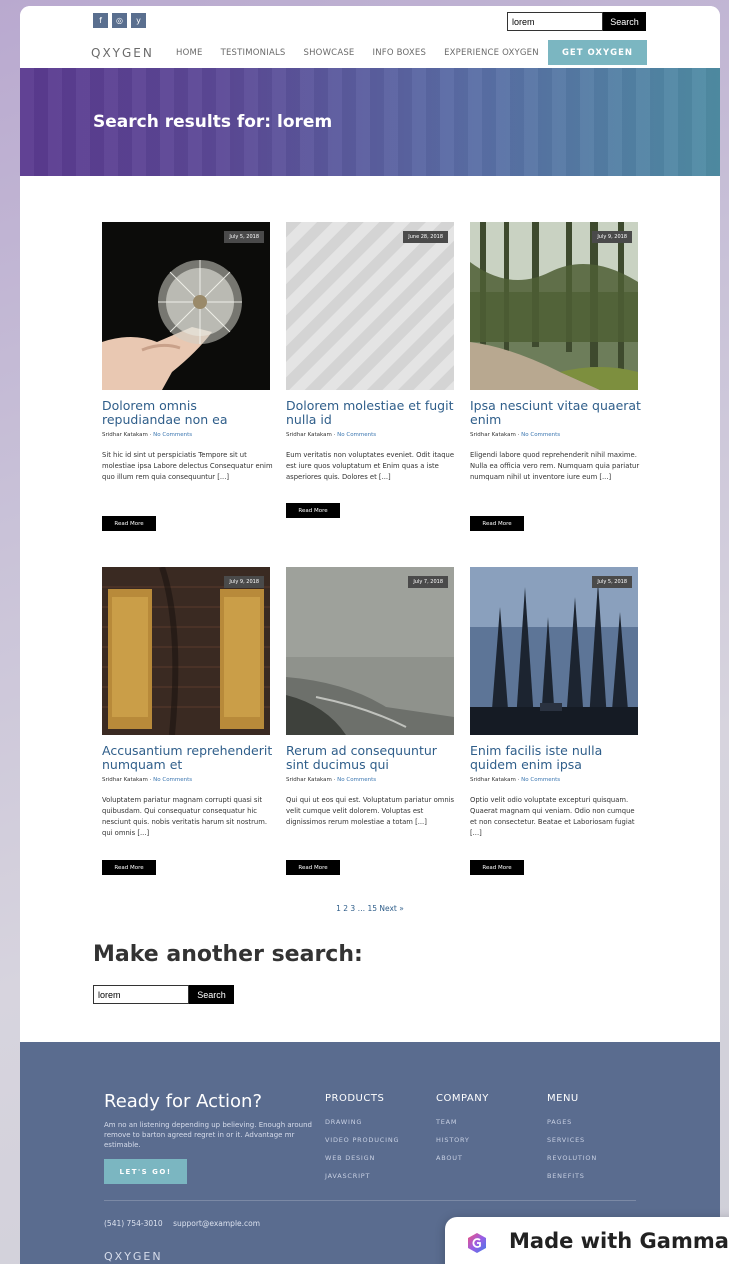  Describe the element at coordinates (211, 994) in the screenshot. I see `search-again-button: Search` at that location.